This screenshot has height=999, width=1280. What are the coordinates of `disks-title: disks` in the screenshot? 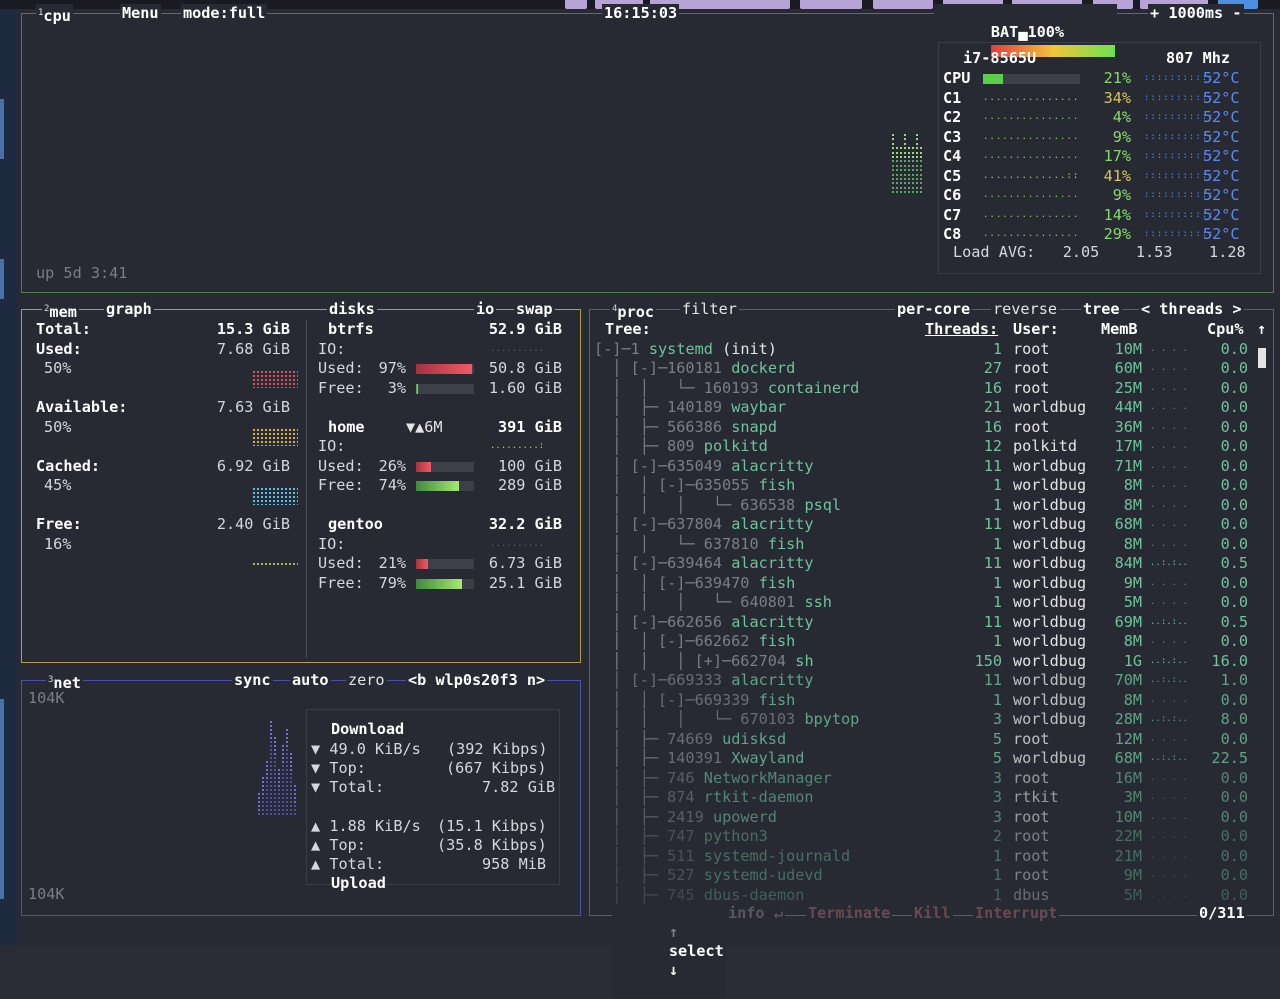 It's located at (352, 309).